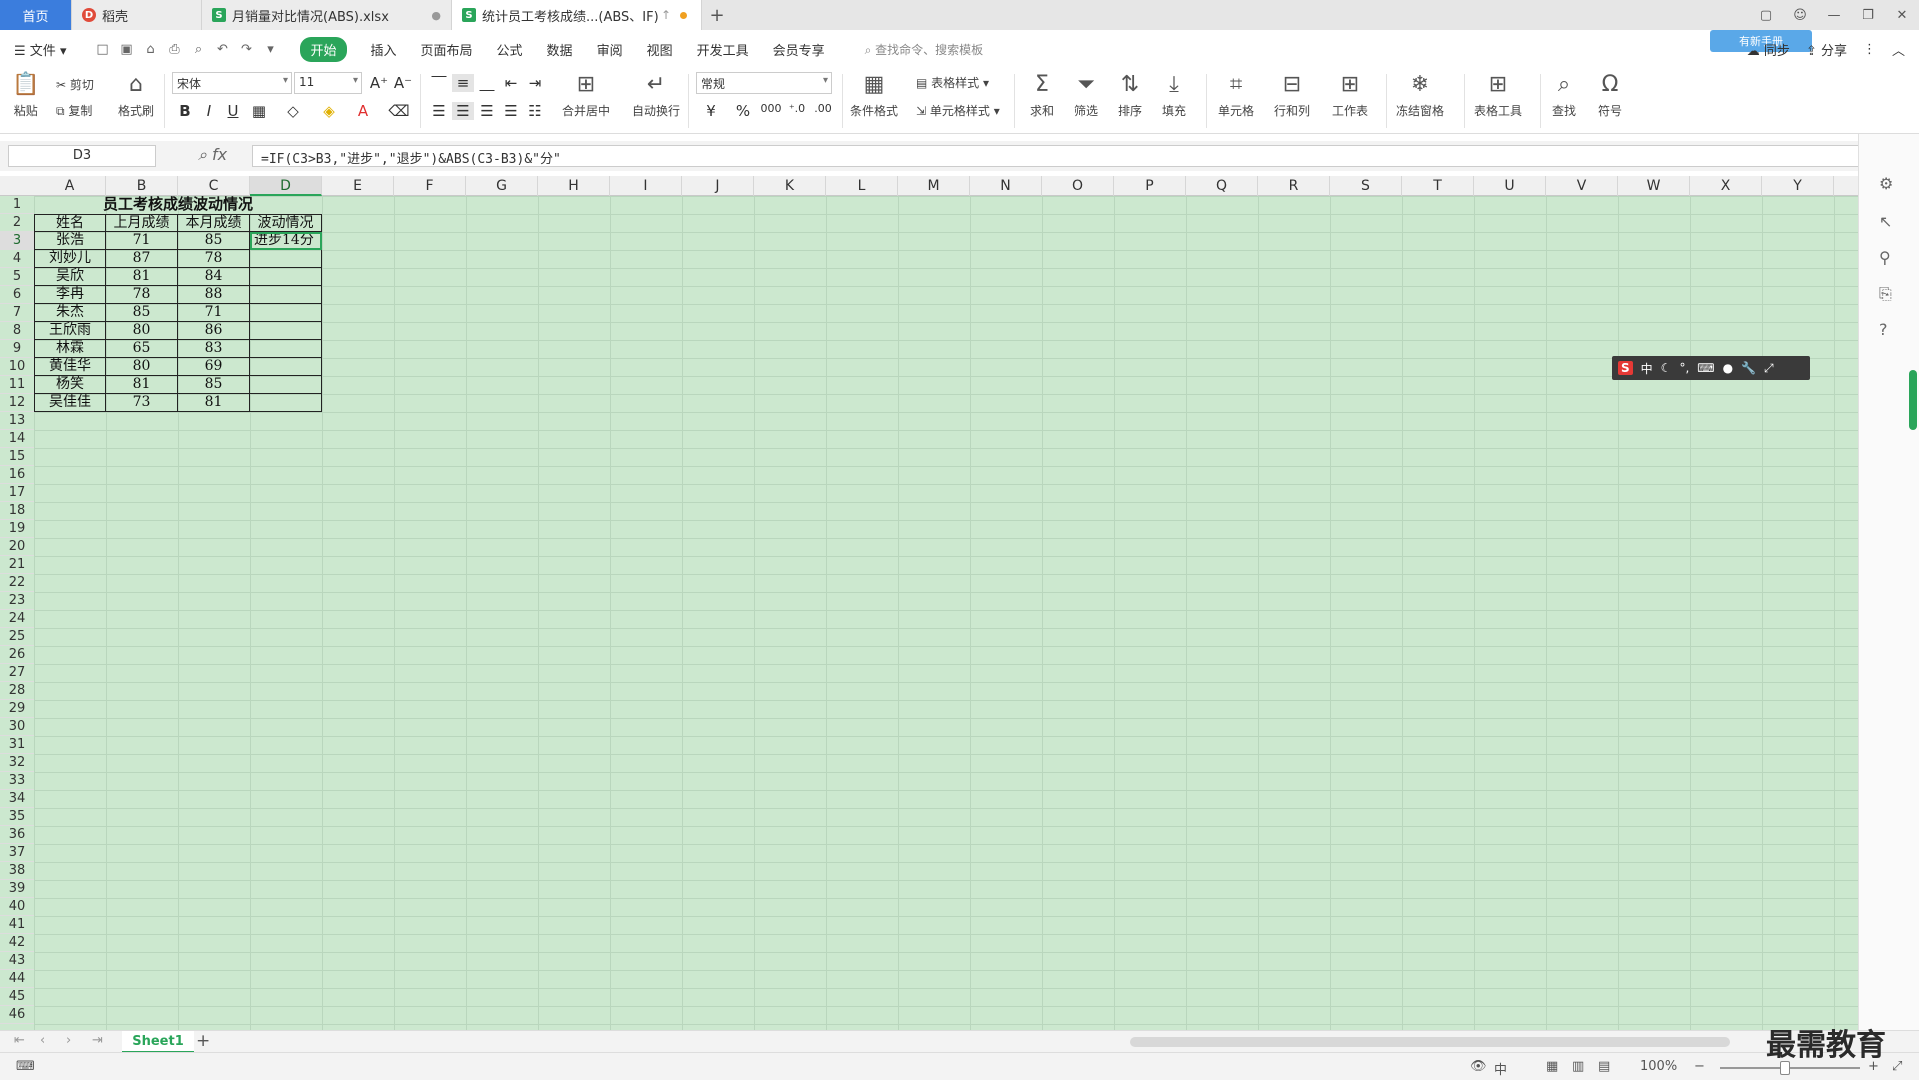  Describe the element at coordinates (1886, 183) in the screenshot. I see `style-icon: ⚙` at that location.